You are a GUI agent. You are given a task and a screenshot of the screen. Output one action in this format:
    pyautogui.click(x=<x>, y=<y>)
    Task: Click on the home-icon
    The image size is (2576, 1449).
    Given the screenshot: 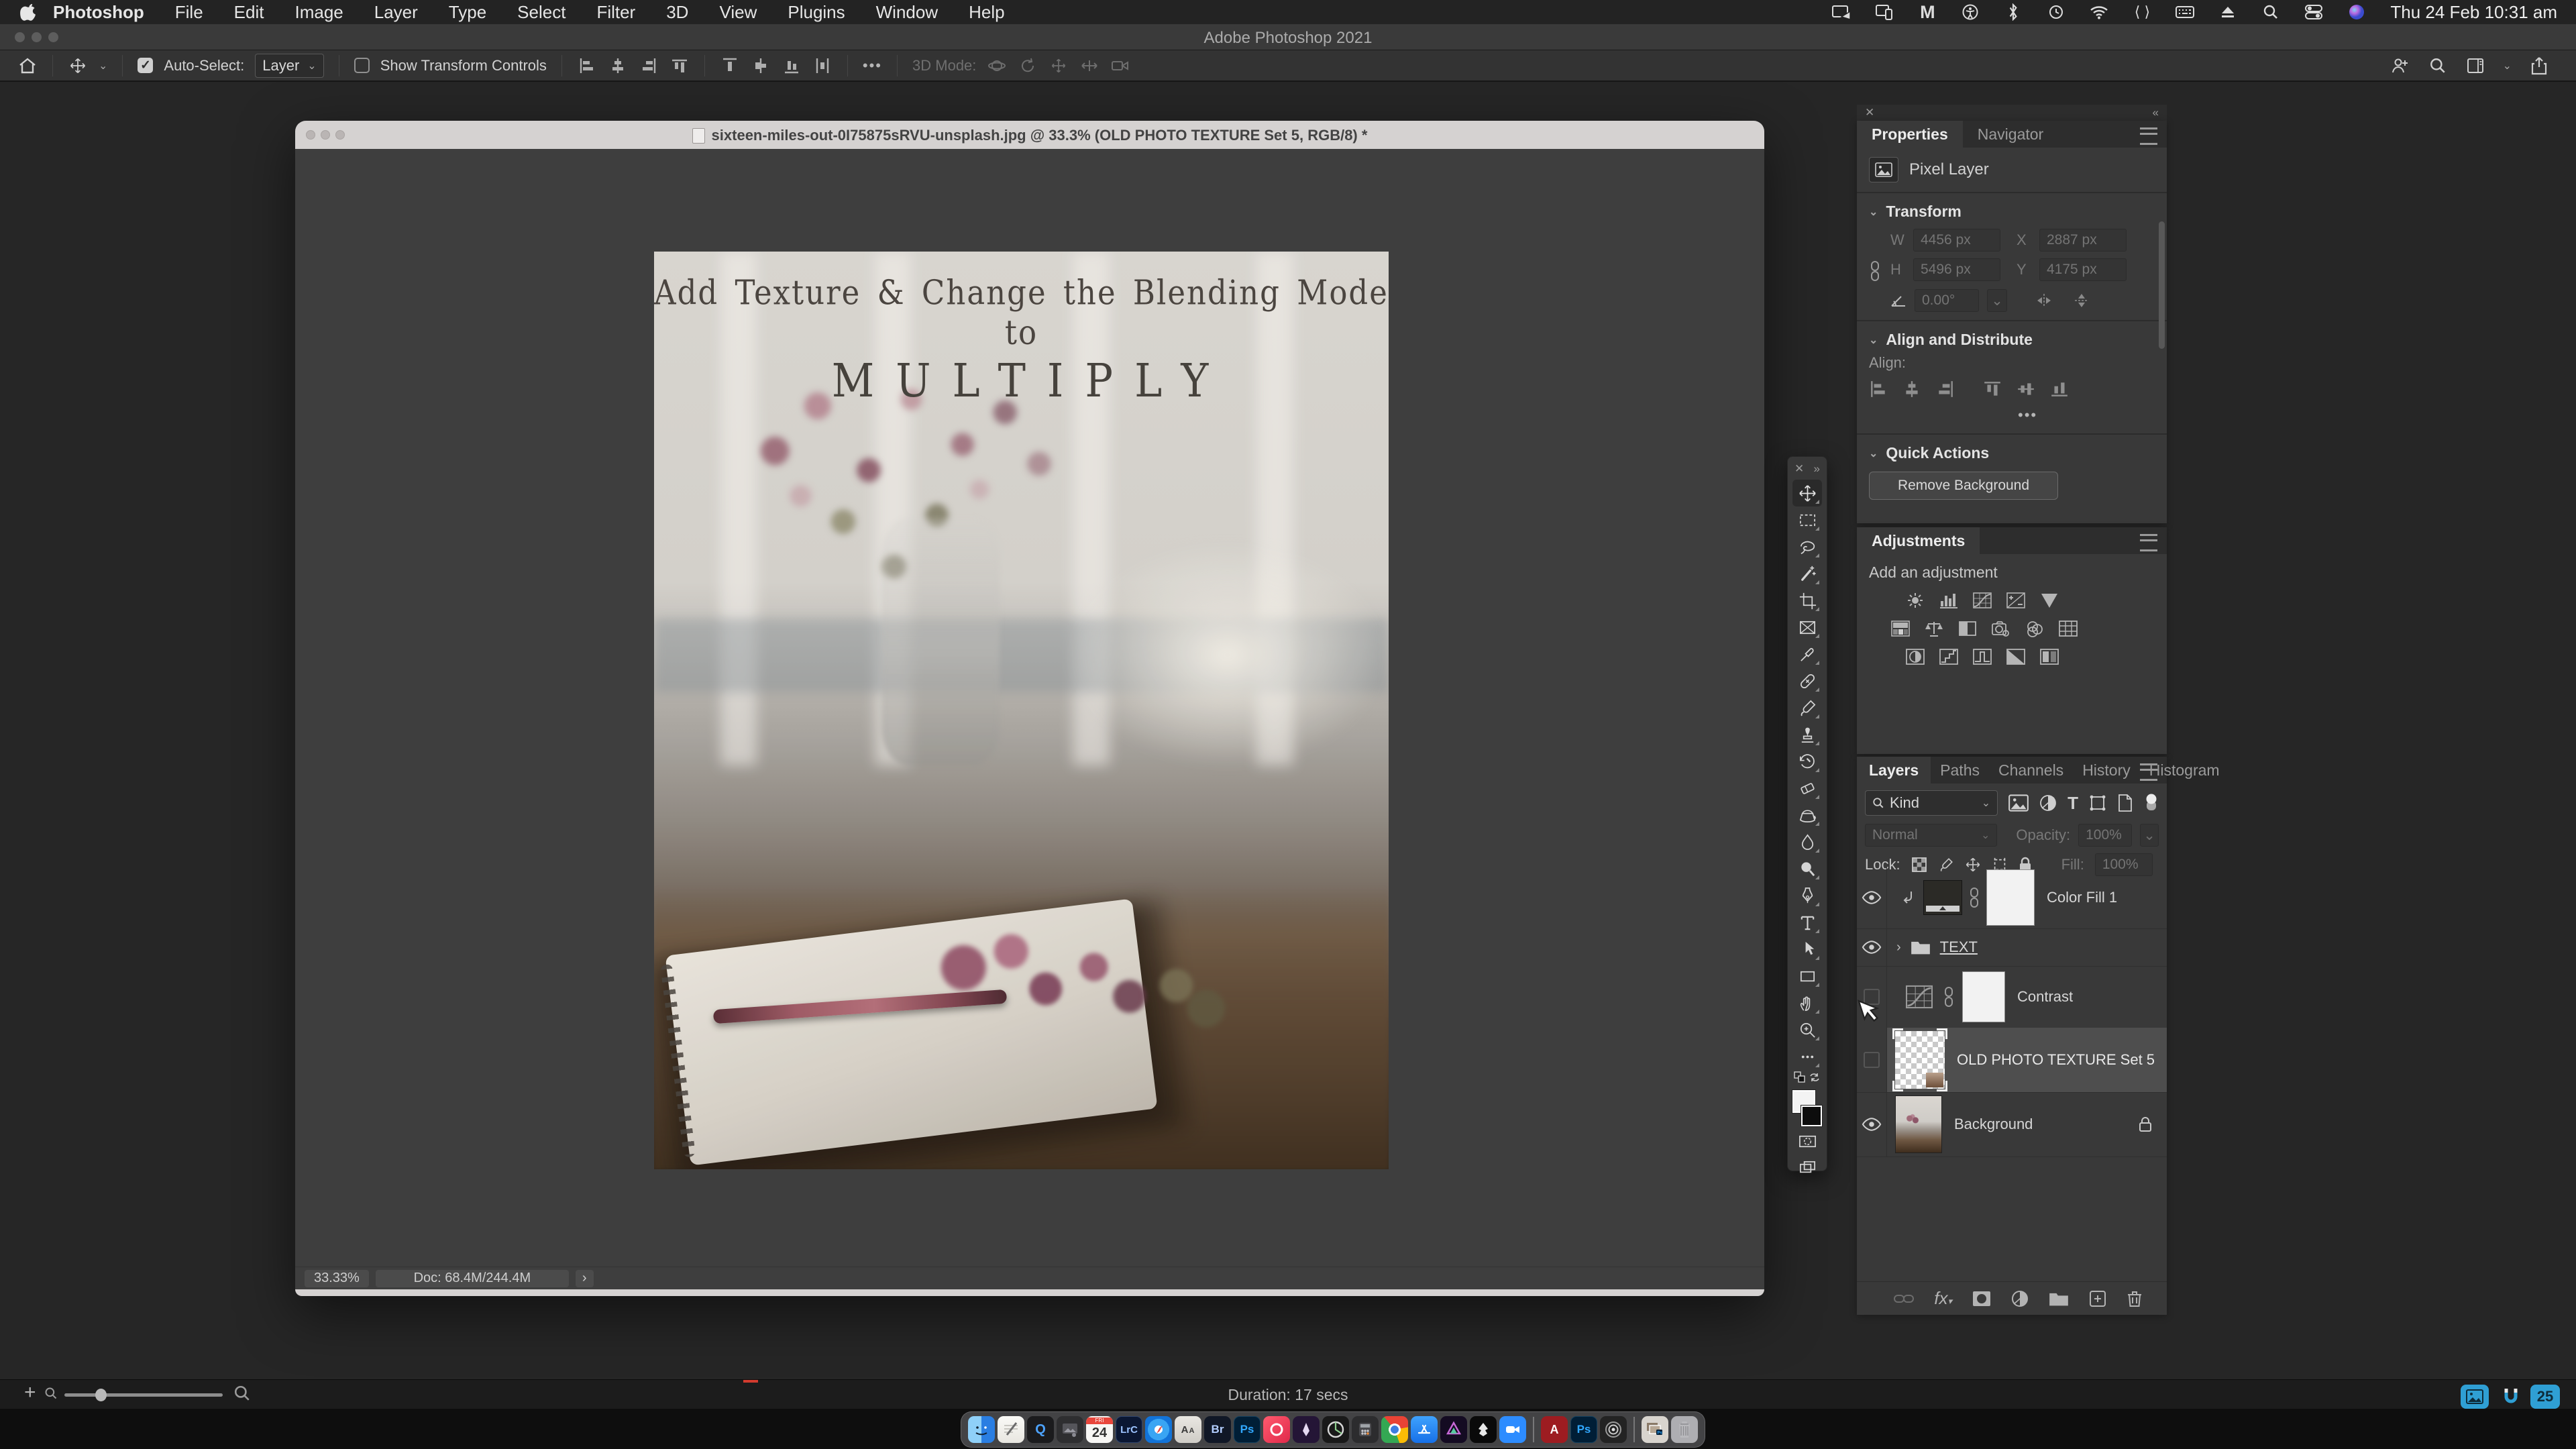 What is the action you would take?
    pyautogui.click(x=27, y=66)
    